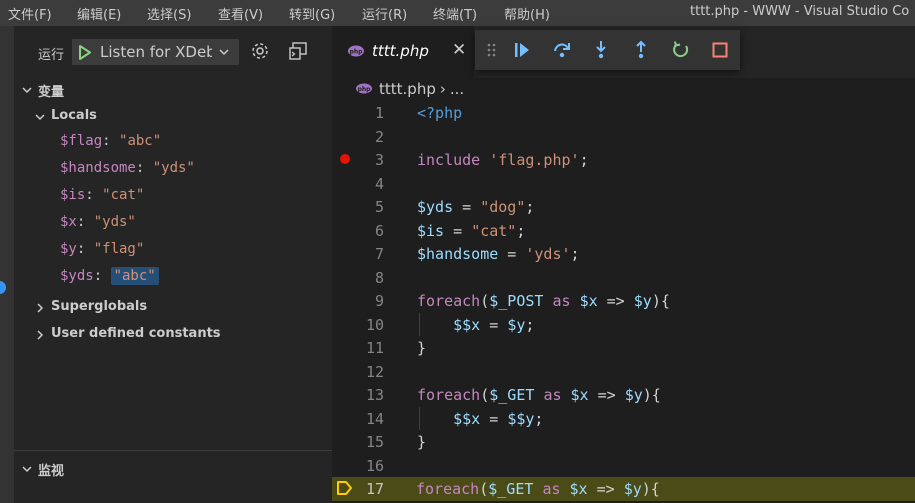 The width and height of the screenshot is (915, 503). What do you see at coordinates (379, 230) in the screenshot?
I see `line-number: 6` at bounding box center [379, 230].